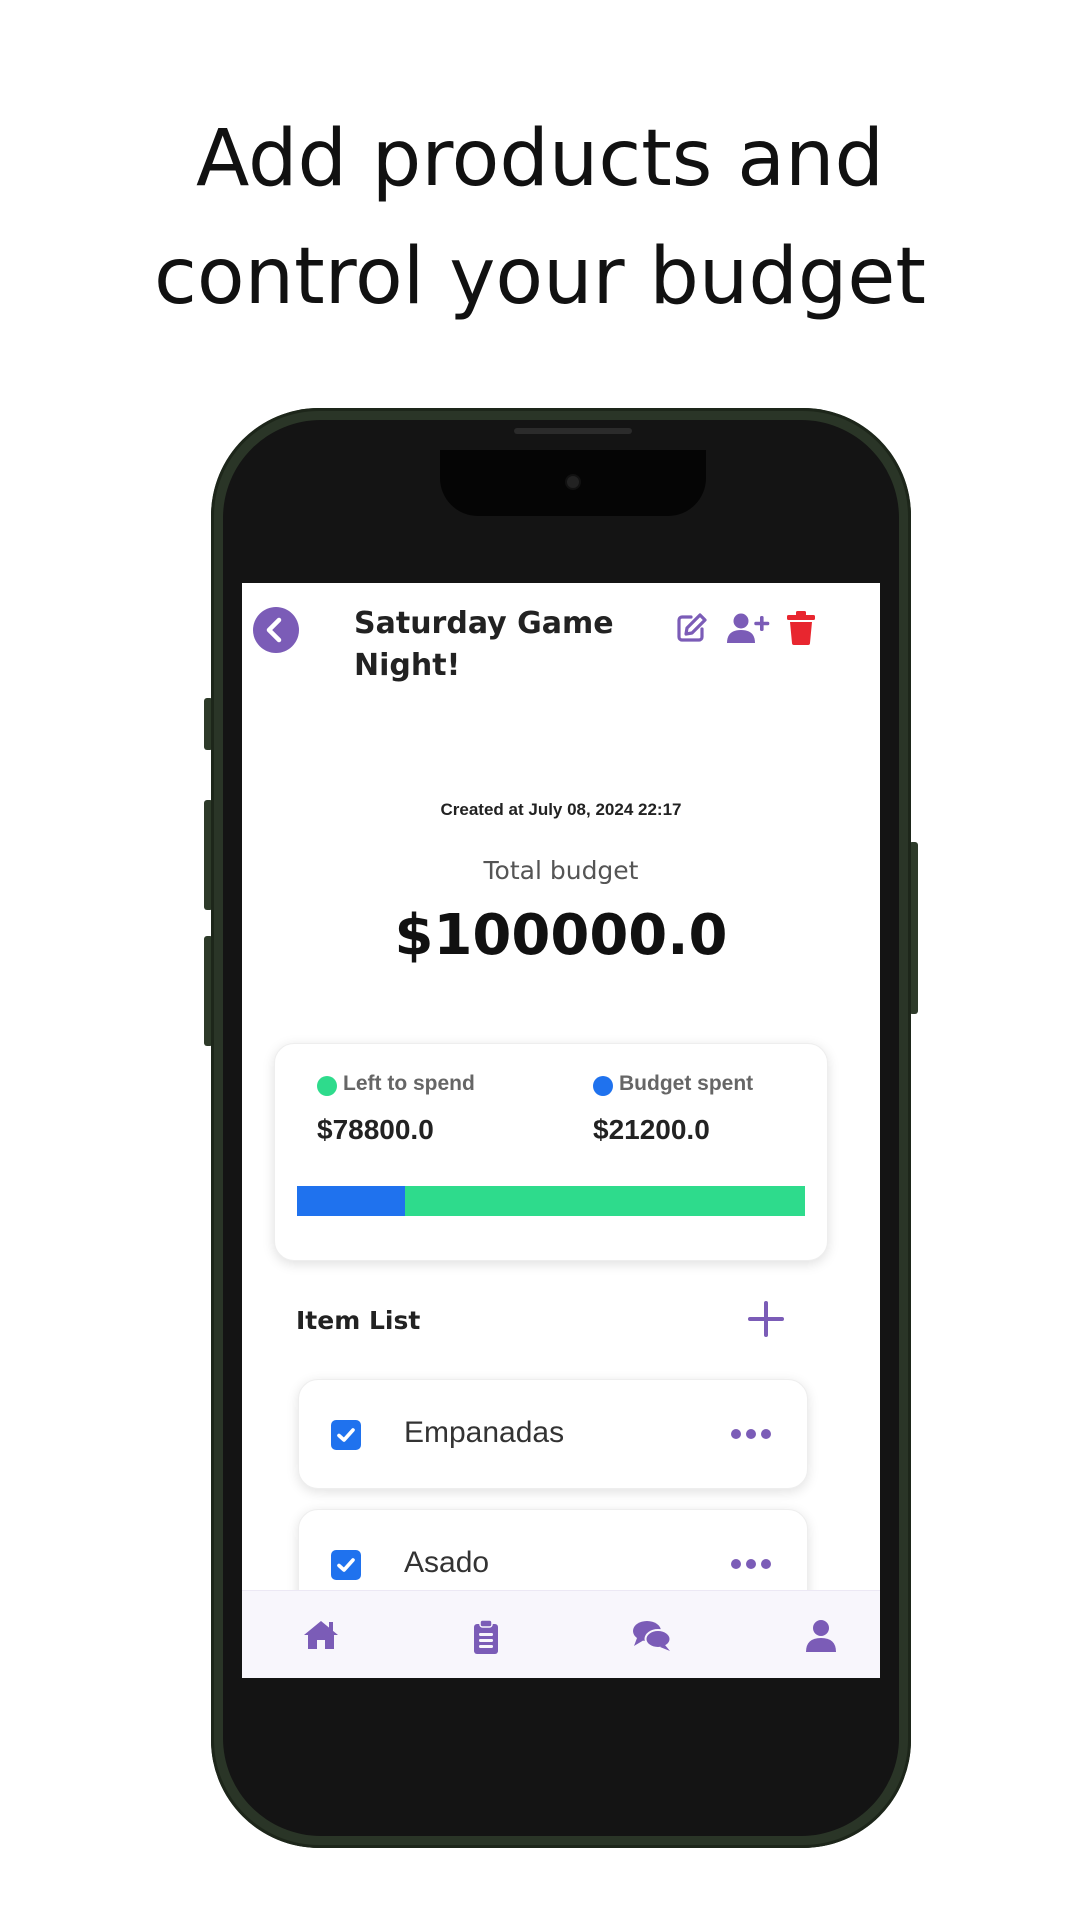 This screenshot has height=1920, width=1080. I want to click on budget-spent-value: $21200.0, so click(651, 1129).